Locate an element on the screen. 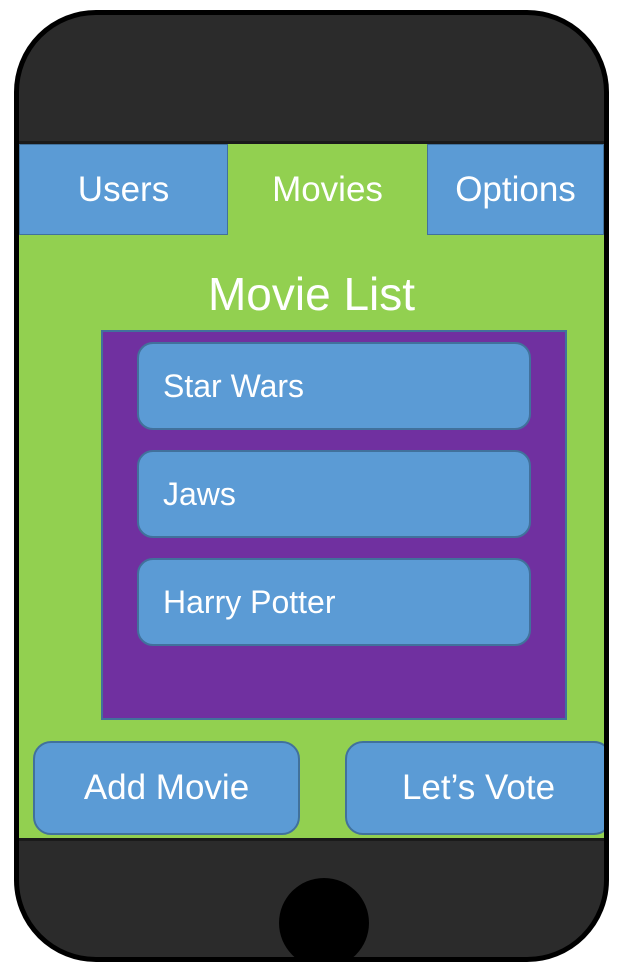 Image resolution: width=625 pixels, height=974 pixels. tab-options-label: Options is located at coordinates (515, 189).